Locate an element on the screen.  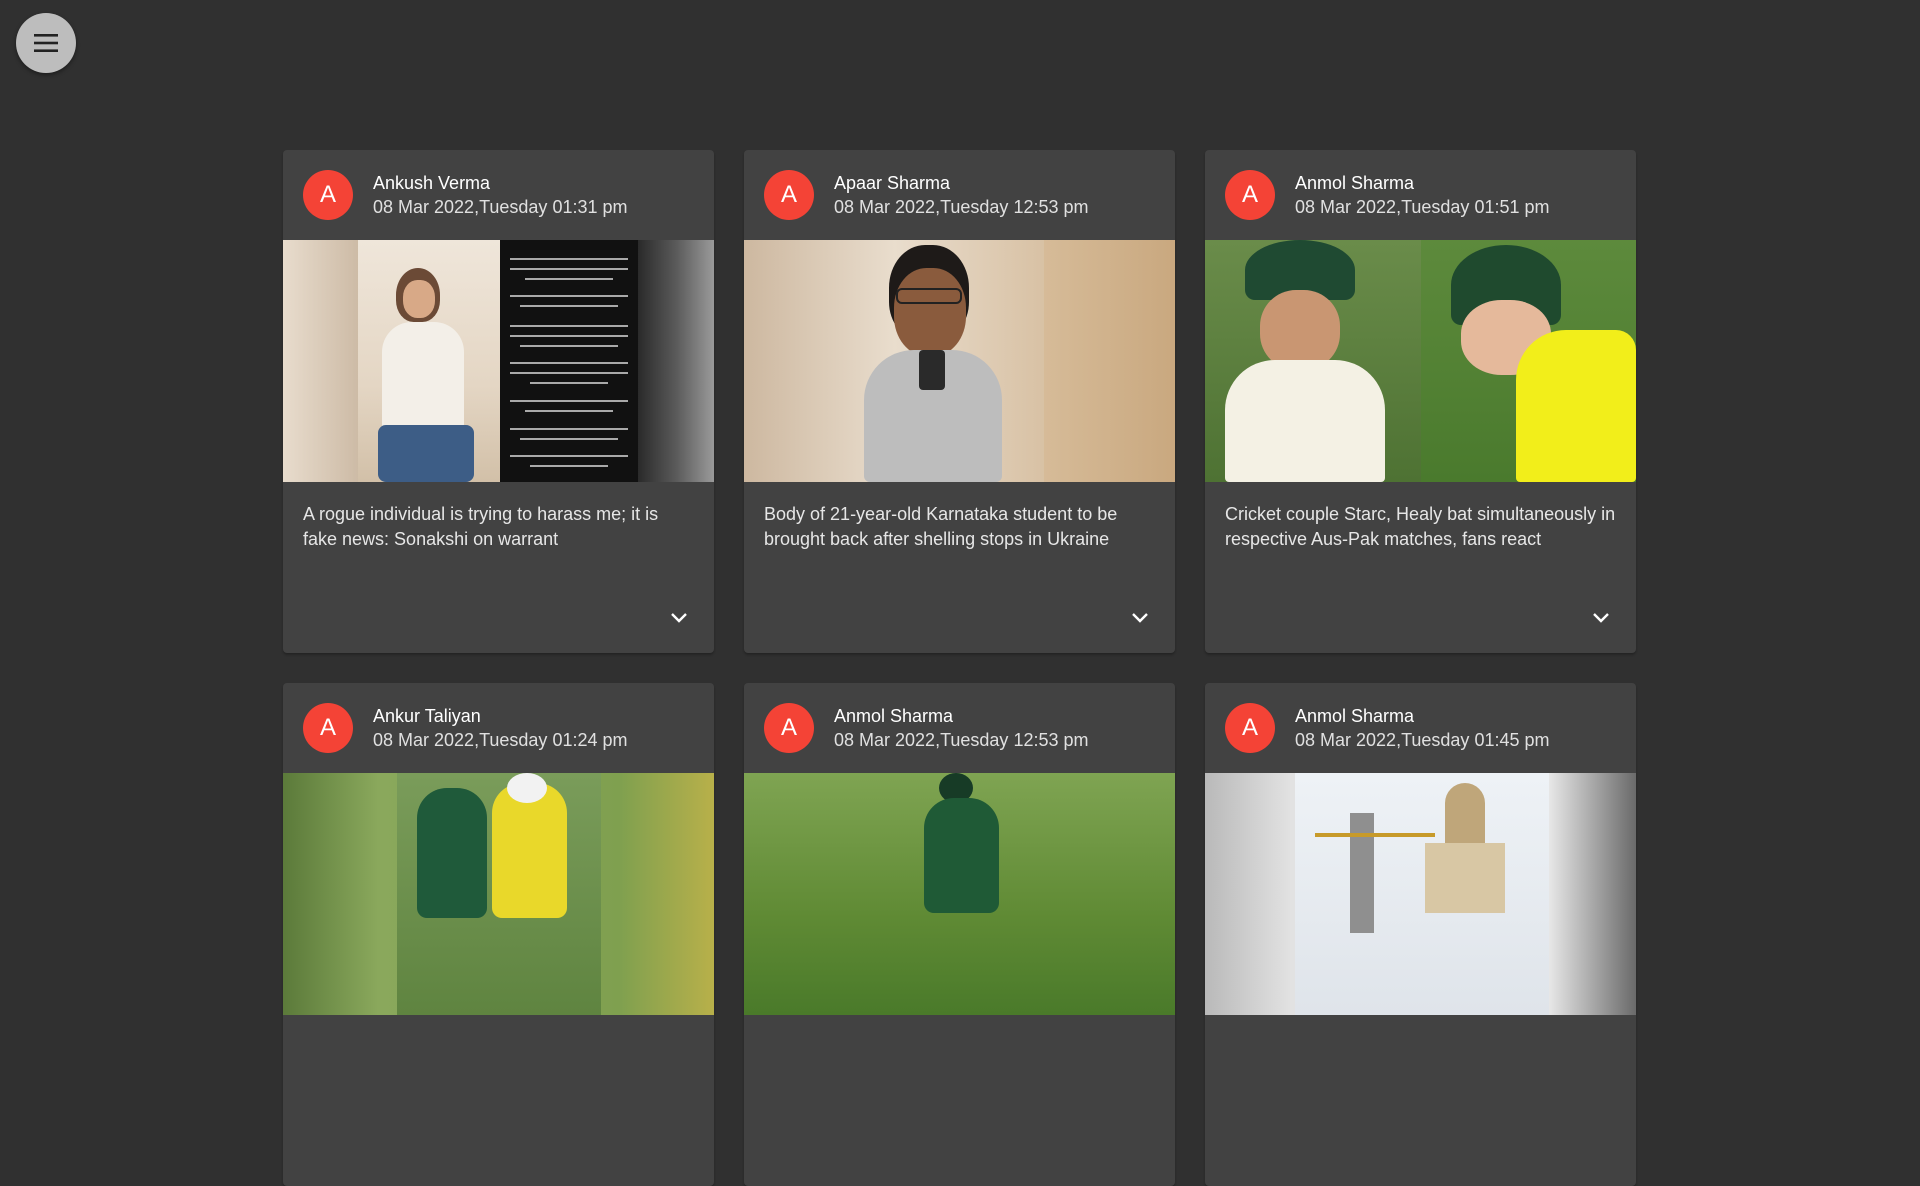
author-name: Apaar Sharma is located at coordinates (892, 183).